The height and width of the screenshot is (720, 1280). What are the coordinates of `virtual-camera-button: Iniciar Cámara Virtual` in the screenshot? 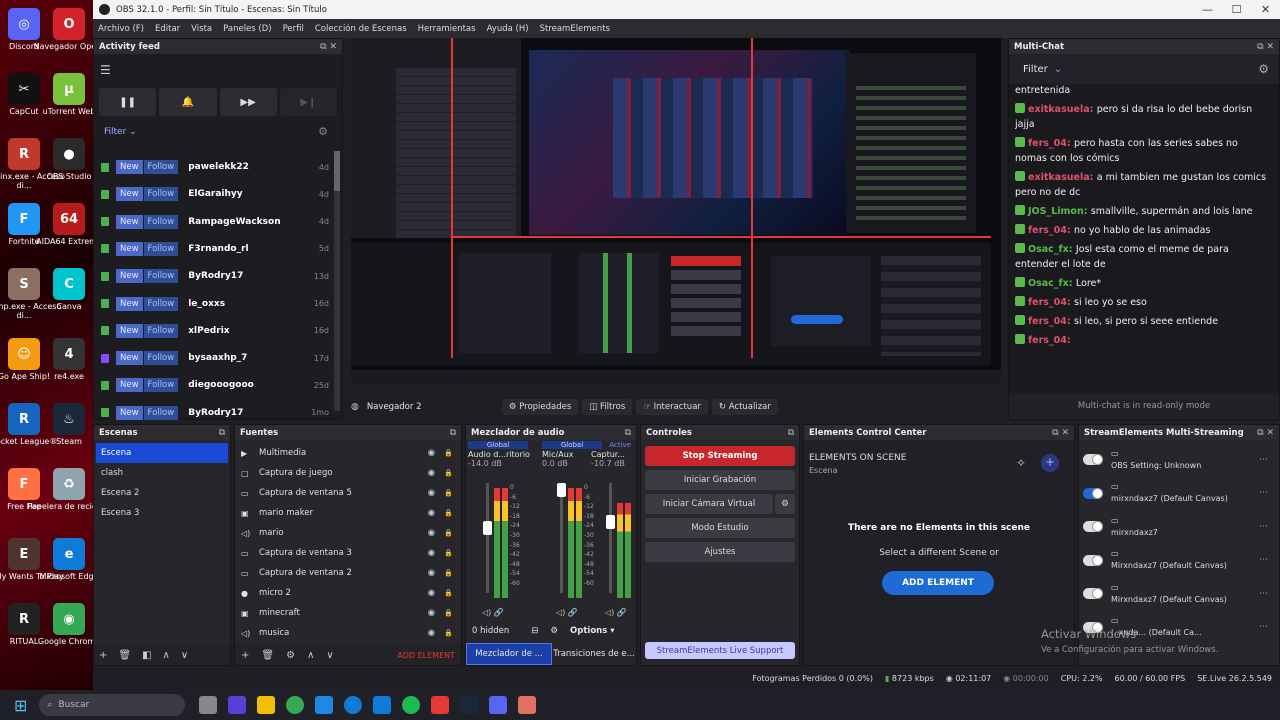 It's located at (709, 504).